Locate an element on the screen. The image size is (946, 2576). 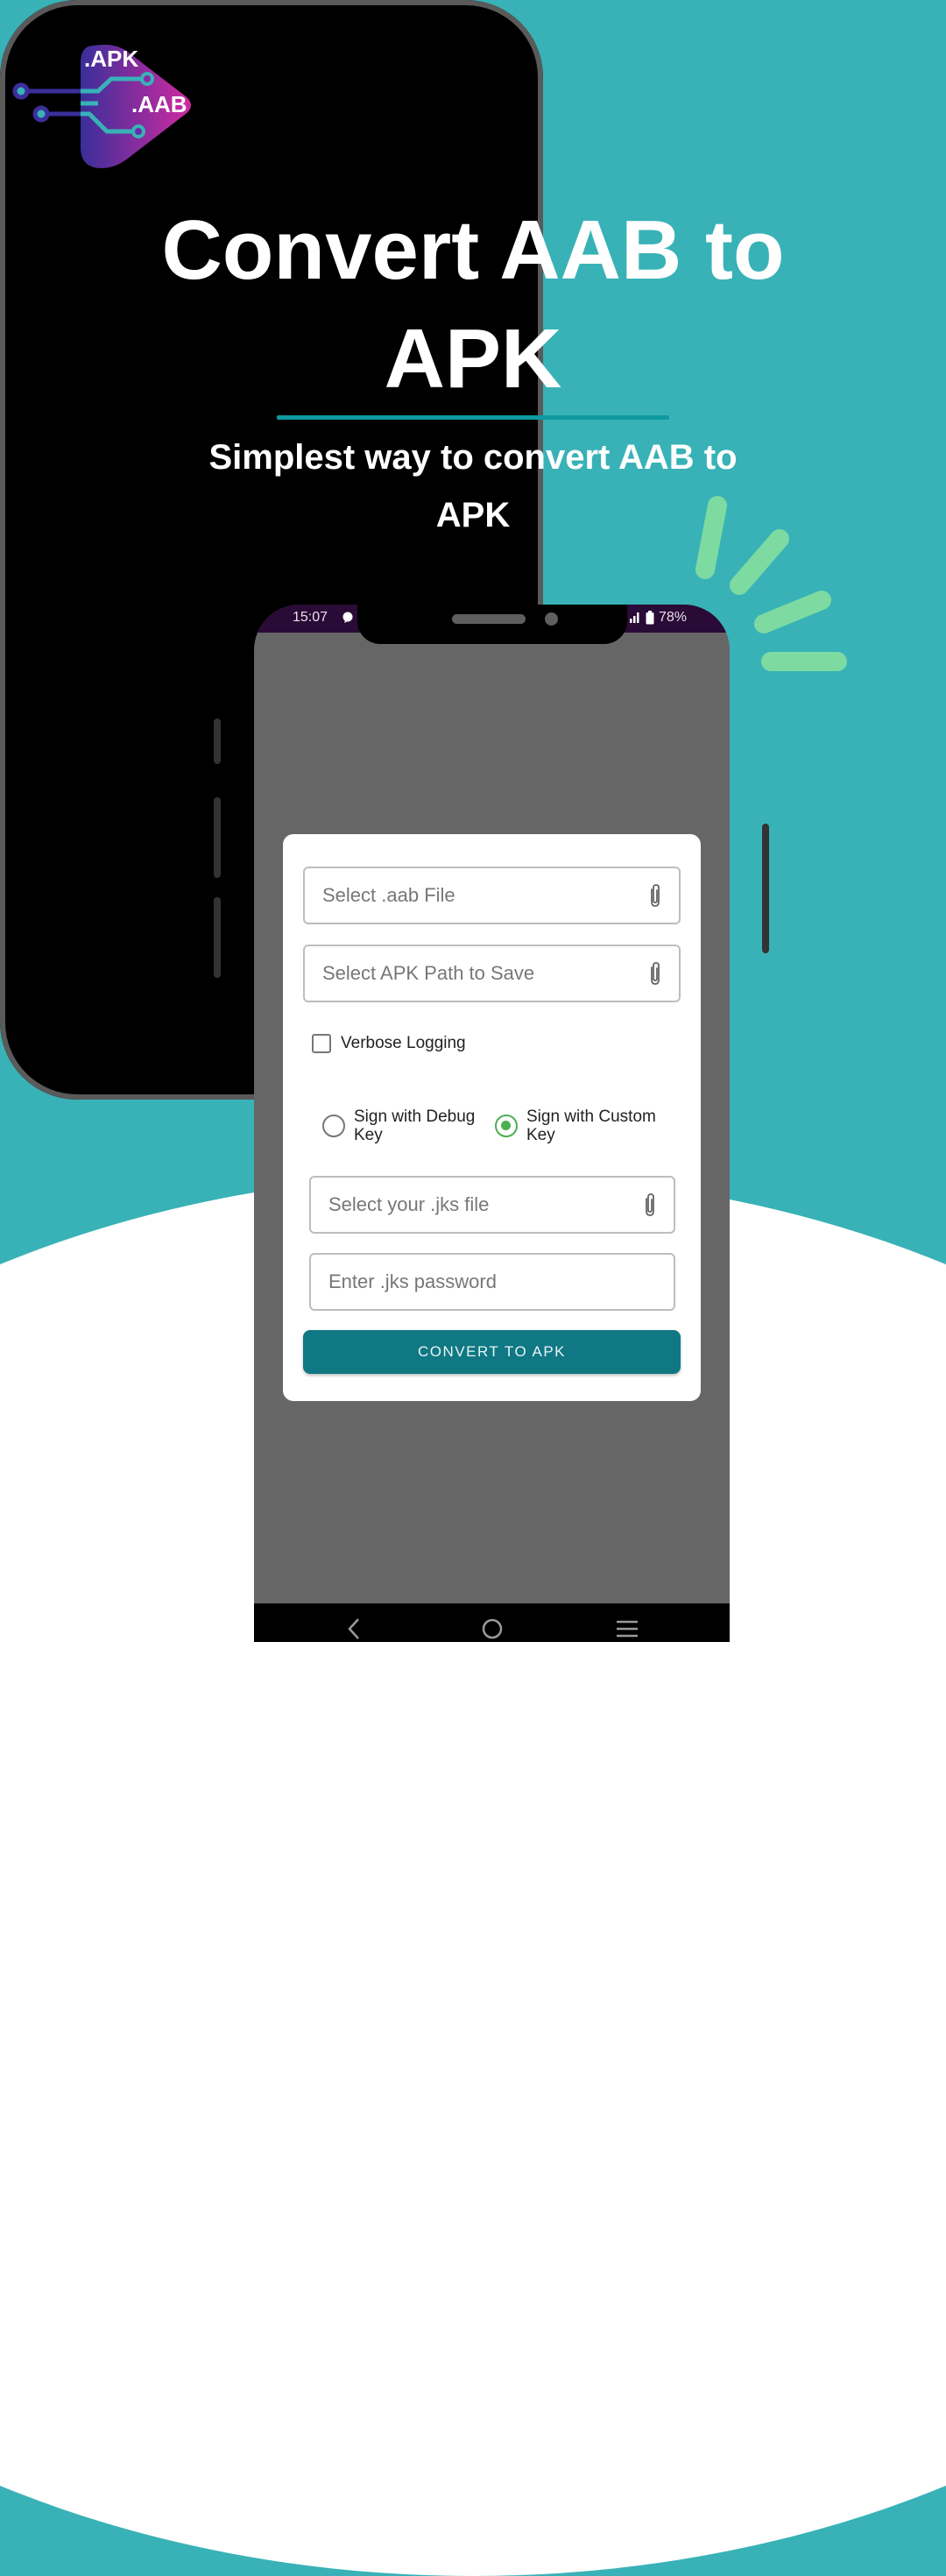
home-icon is located at coordinates (492, 1628).